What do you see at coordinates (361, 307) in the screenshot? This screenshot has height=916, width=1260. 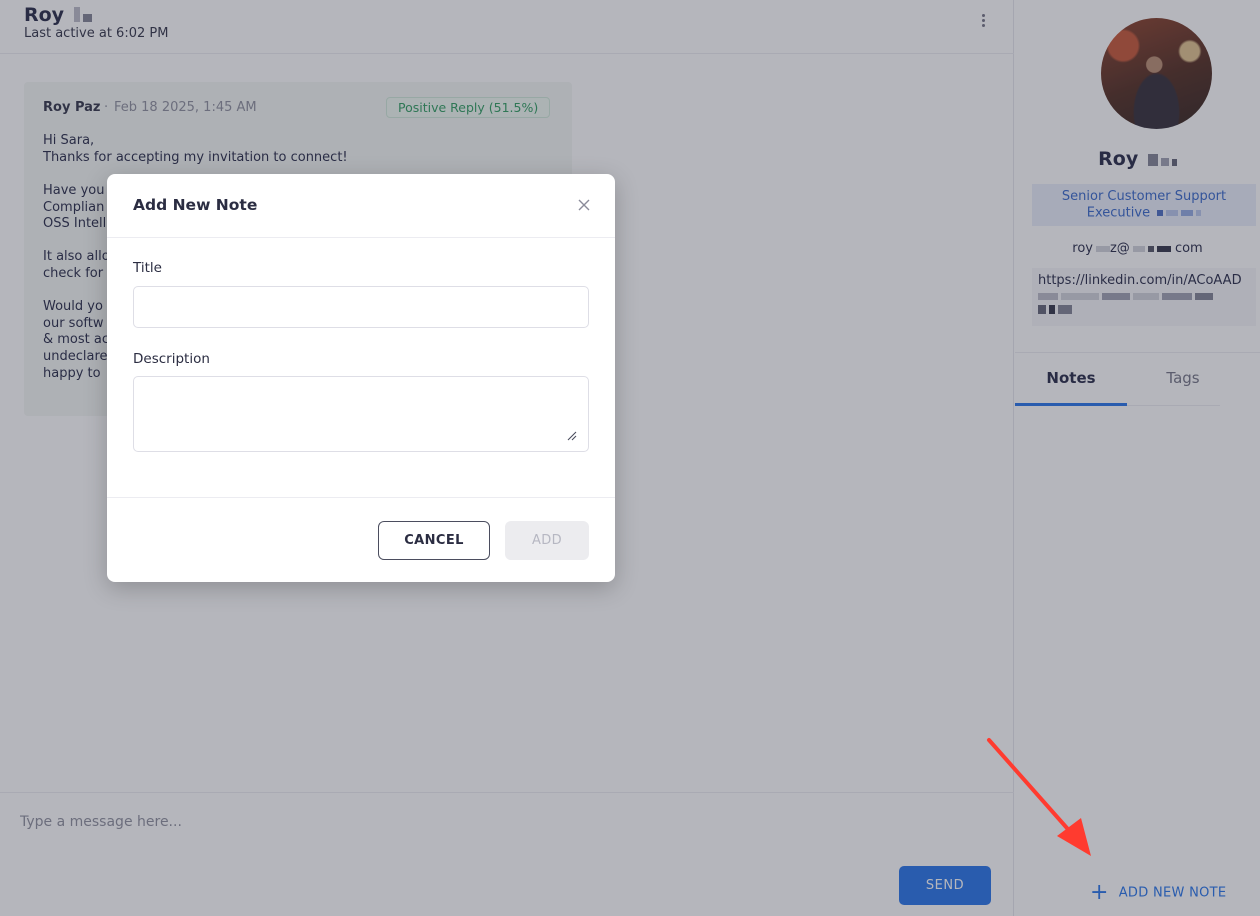 I see `title-input` at bounding box center [361, 307].